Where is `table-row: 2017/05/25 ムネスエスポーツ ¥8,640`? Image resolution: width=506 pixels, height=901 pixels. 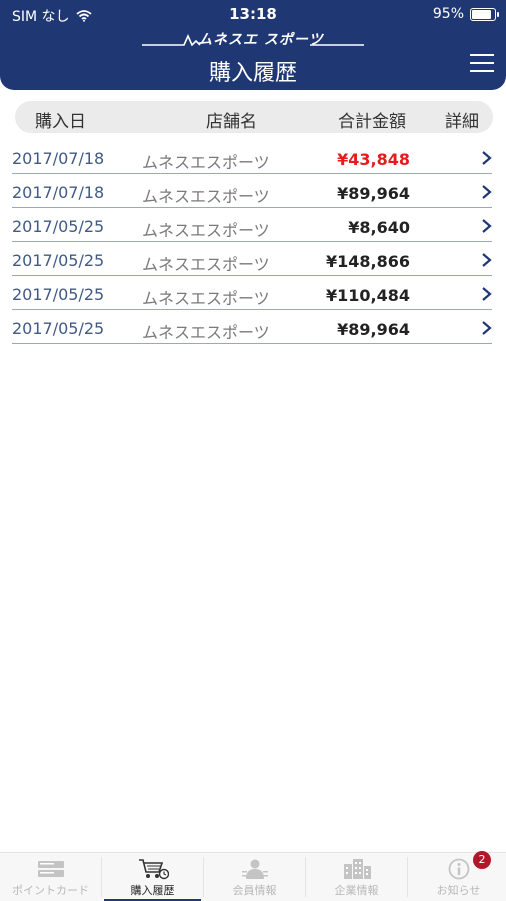
table-row: 2017/05/25 ムネスエスポーツ ¥8,640 is located at coordinates (252, 225).